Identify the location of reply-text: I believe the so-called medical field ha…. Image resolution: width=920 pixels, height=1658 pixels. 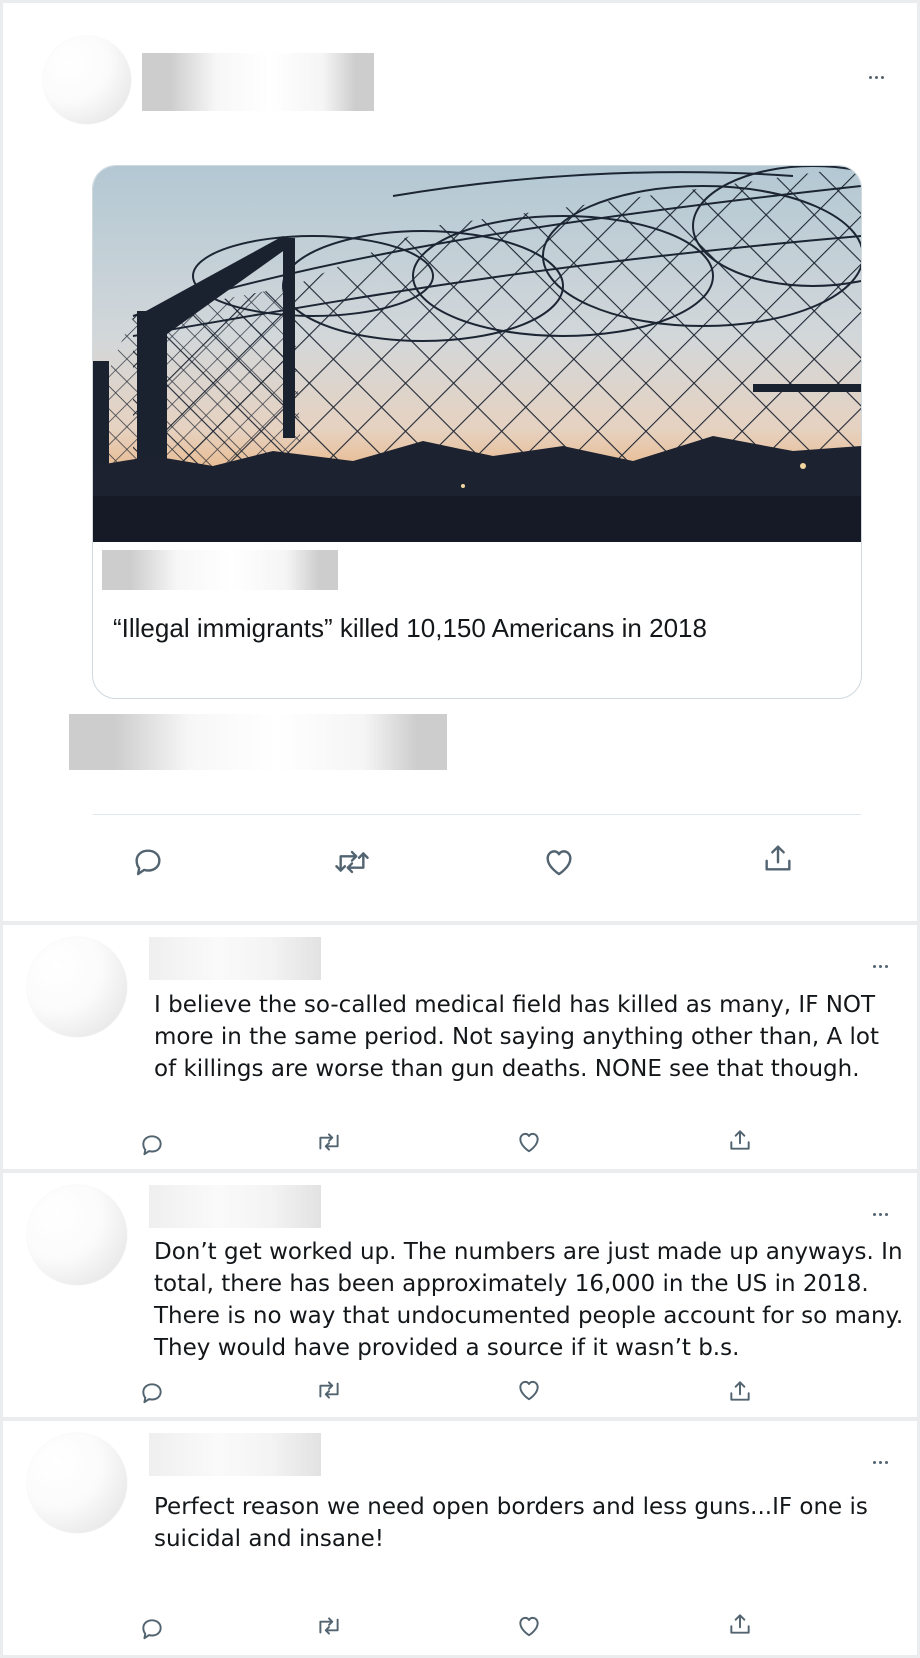
(516, 1037).